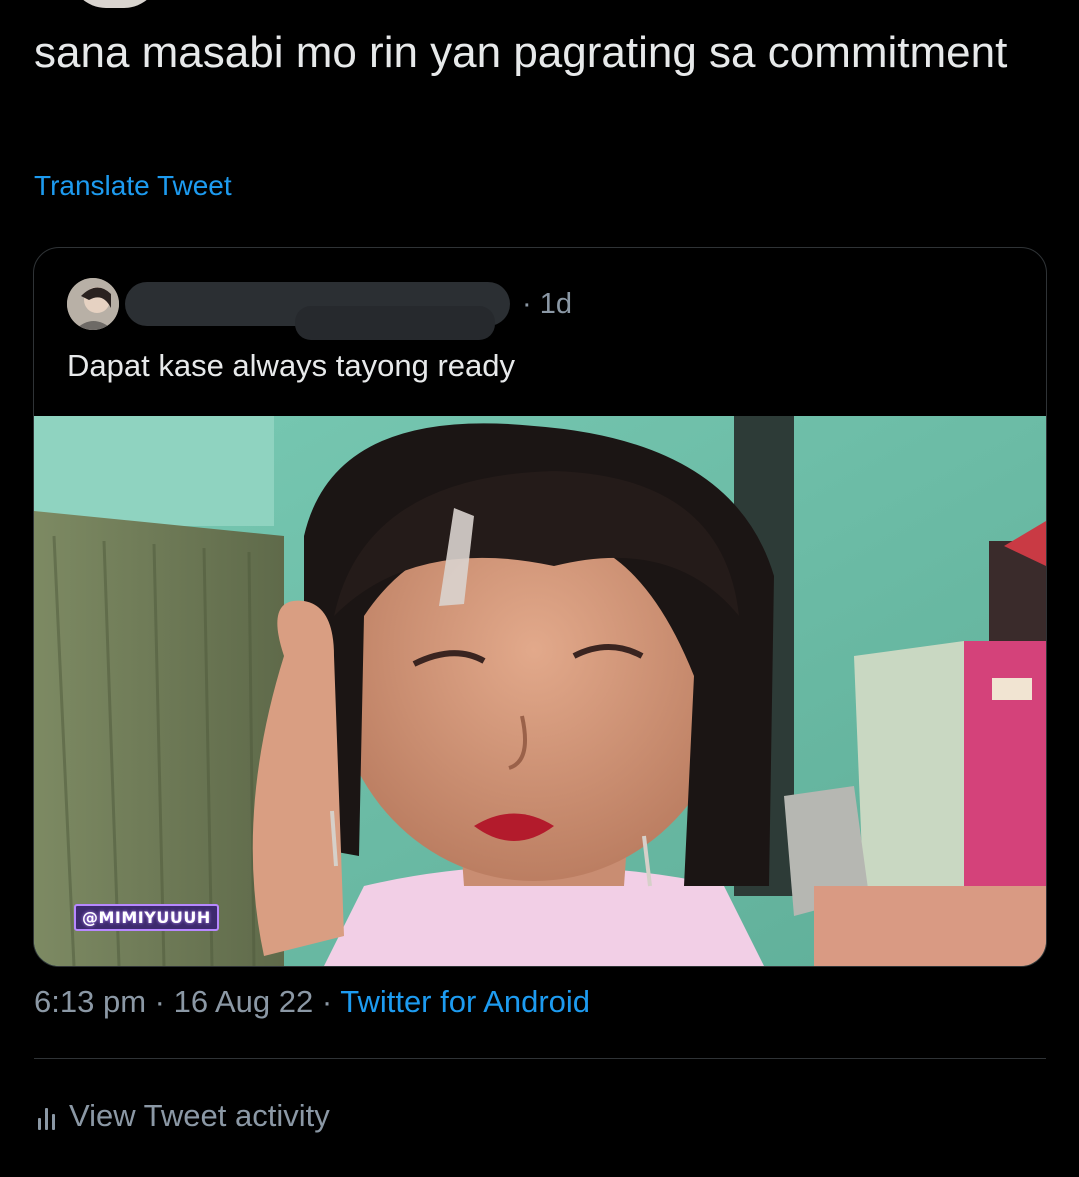 This screenshot has height=1177, width=1079. Describe the element at coordinates (465, 1001) in the screenshot. I see `tweet-source-link: Twitter for Android` at that location.